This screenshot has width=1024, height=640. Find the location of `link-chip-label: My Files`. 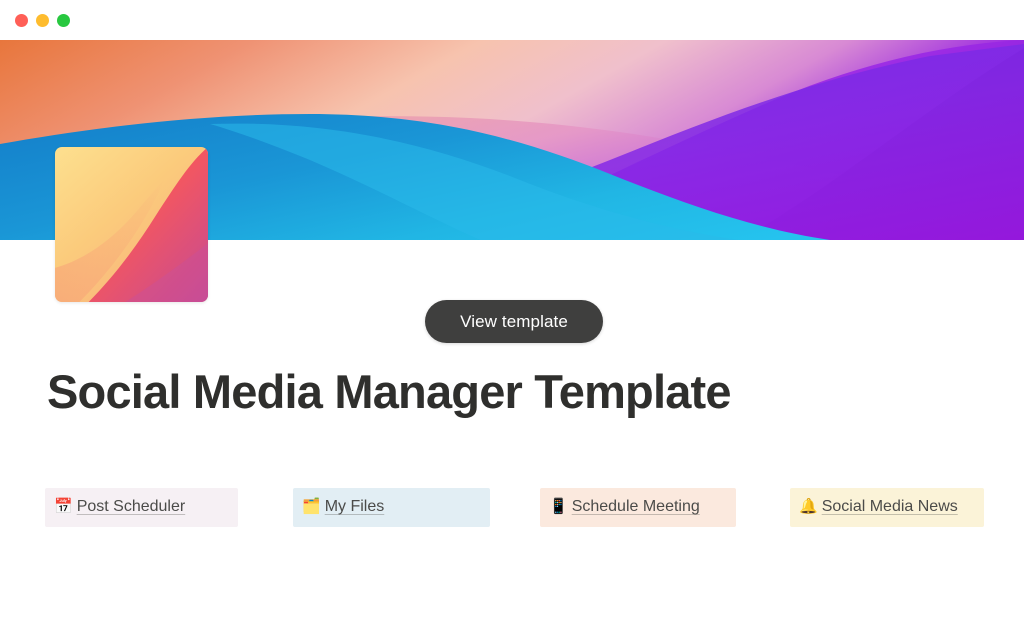

link-chip-label: My Files is located at coordinates (354, 506).